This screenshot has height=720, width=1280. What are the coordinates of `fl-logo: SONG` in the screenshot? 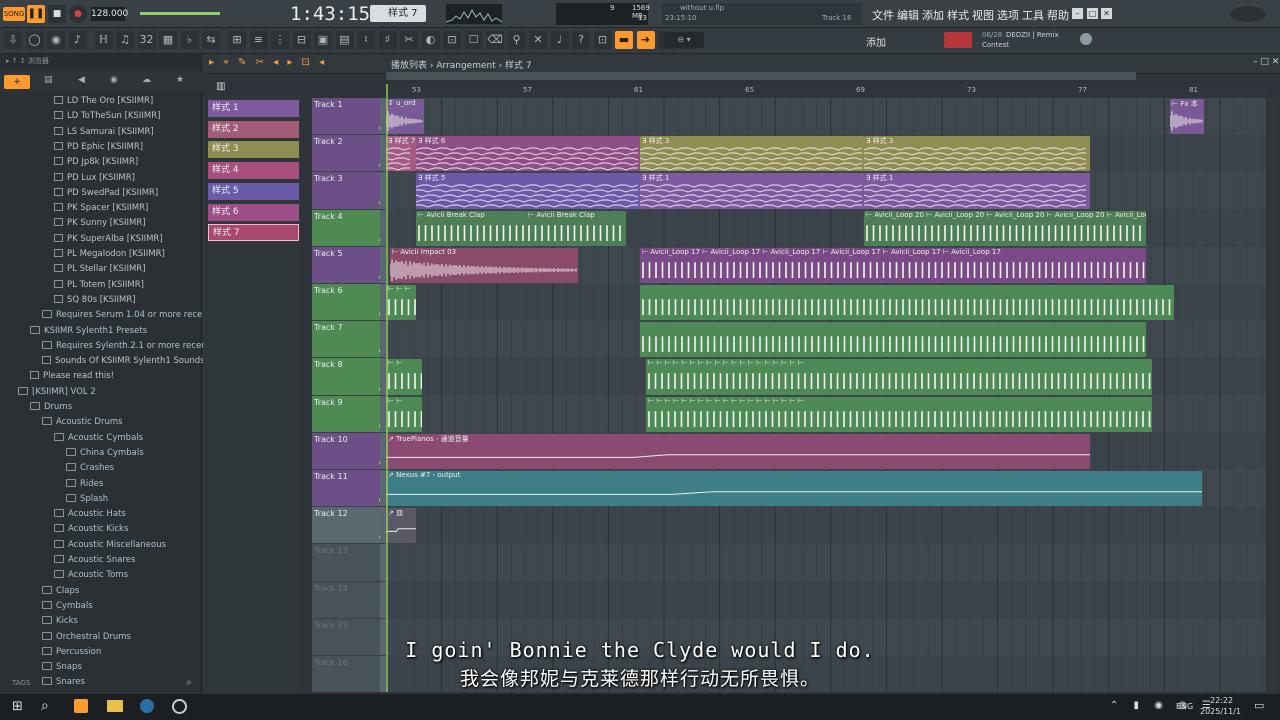 It's located at (14, 14).